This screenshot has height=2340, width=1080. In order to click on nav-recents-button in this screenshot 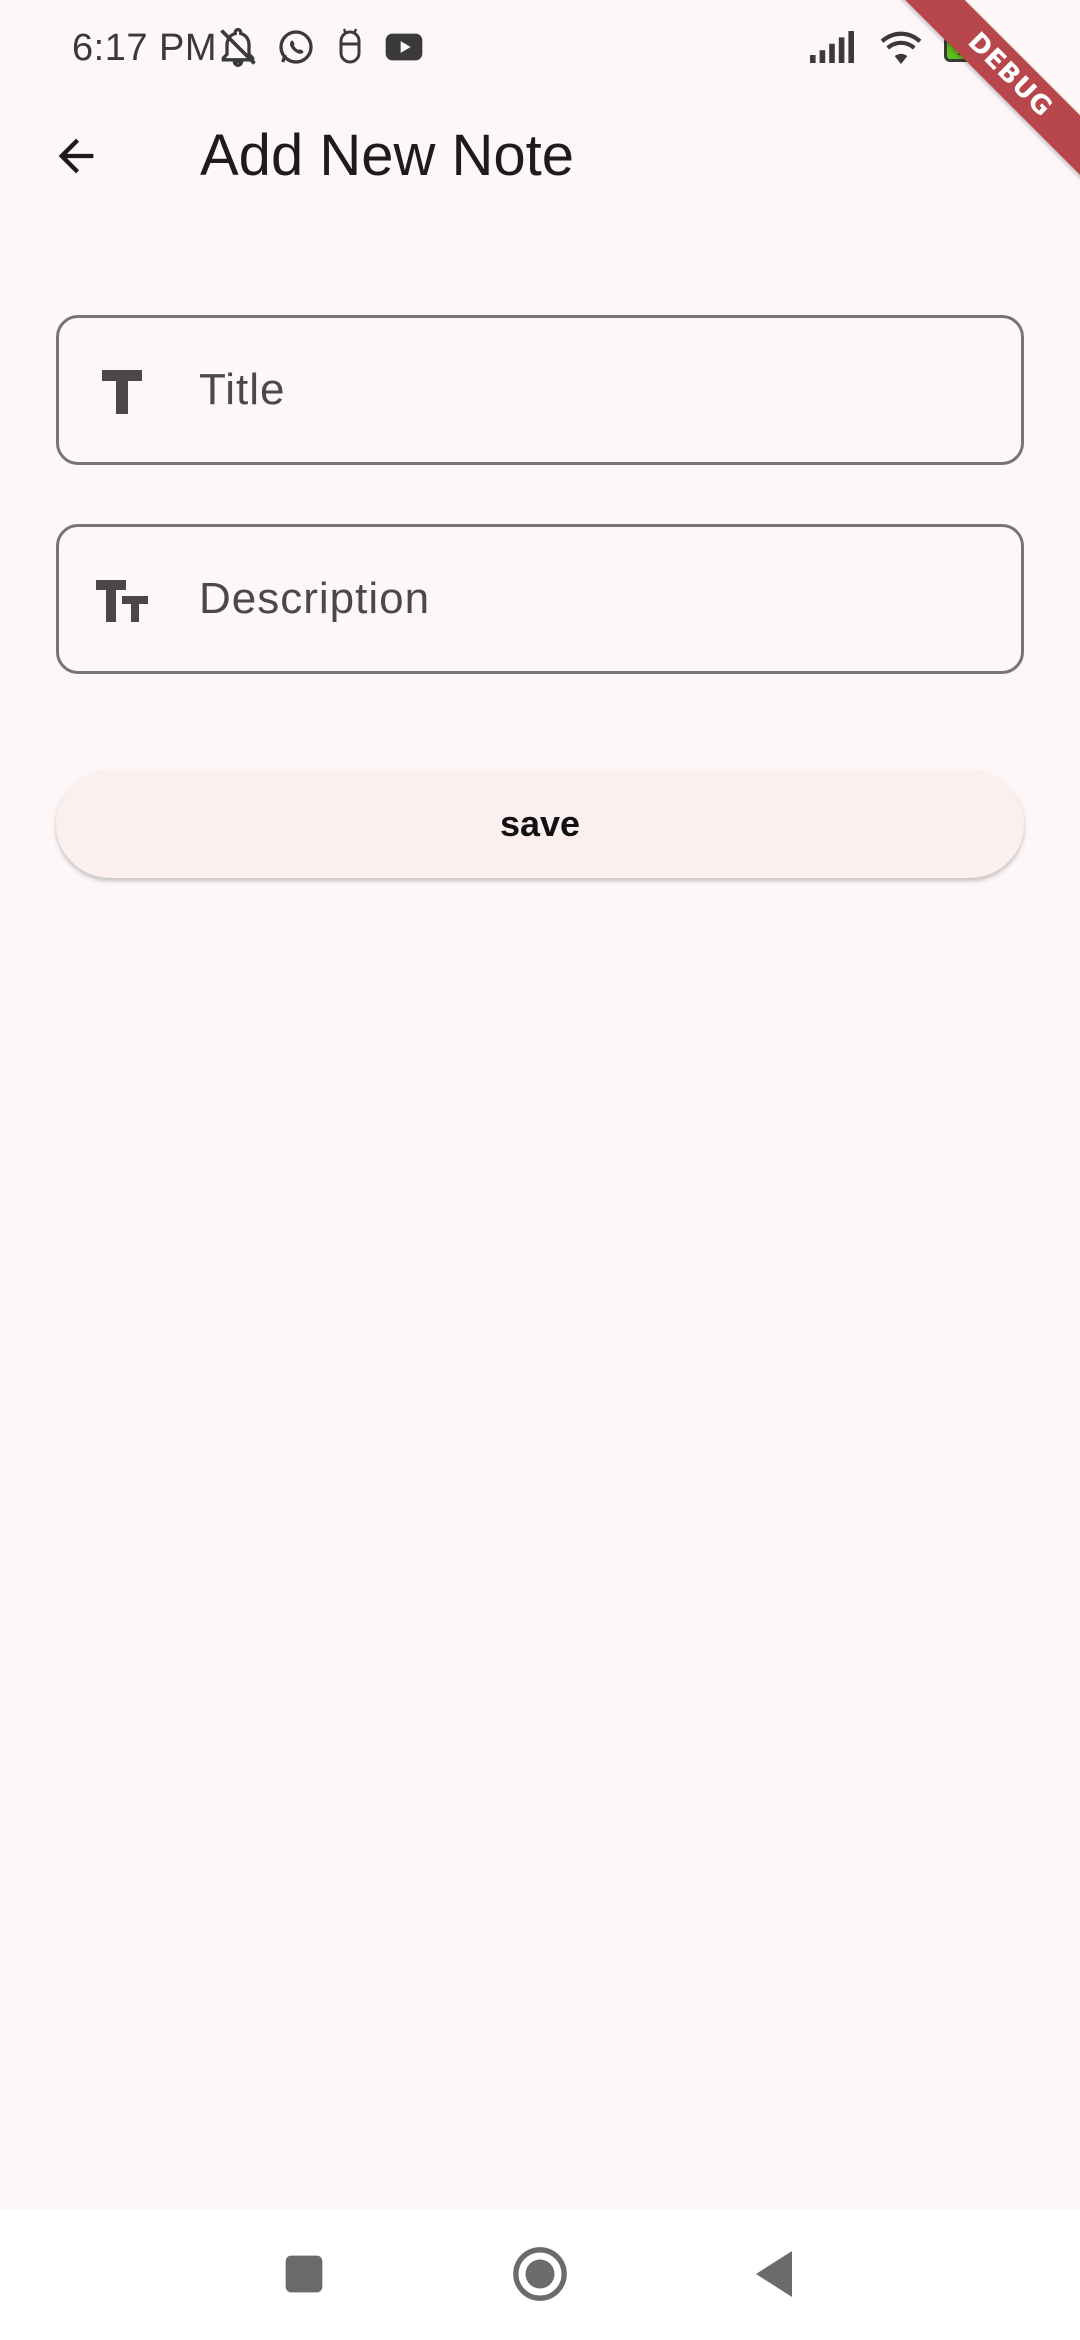, I will do `click(304, 2276)`.